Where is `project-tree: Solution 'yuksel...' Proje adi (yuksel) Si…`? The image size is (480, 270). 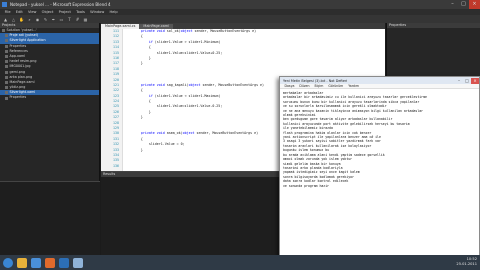 project-tree: Solution 'yuksel...' Proje adi (yuksel) Si… is located at coordinates (49, 64).